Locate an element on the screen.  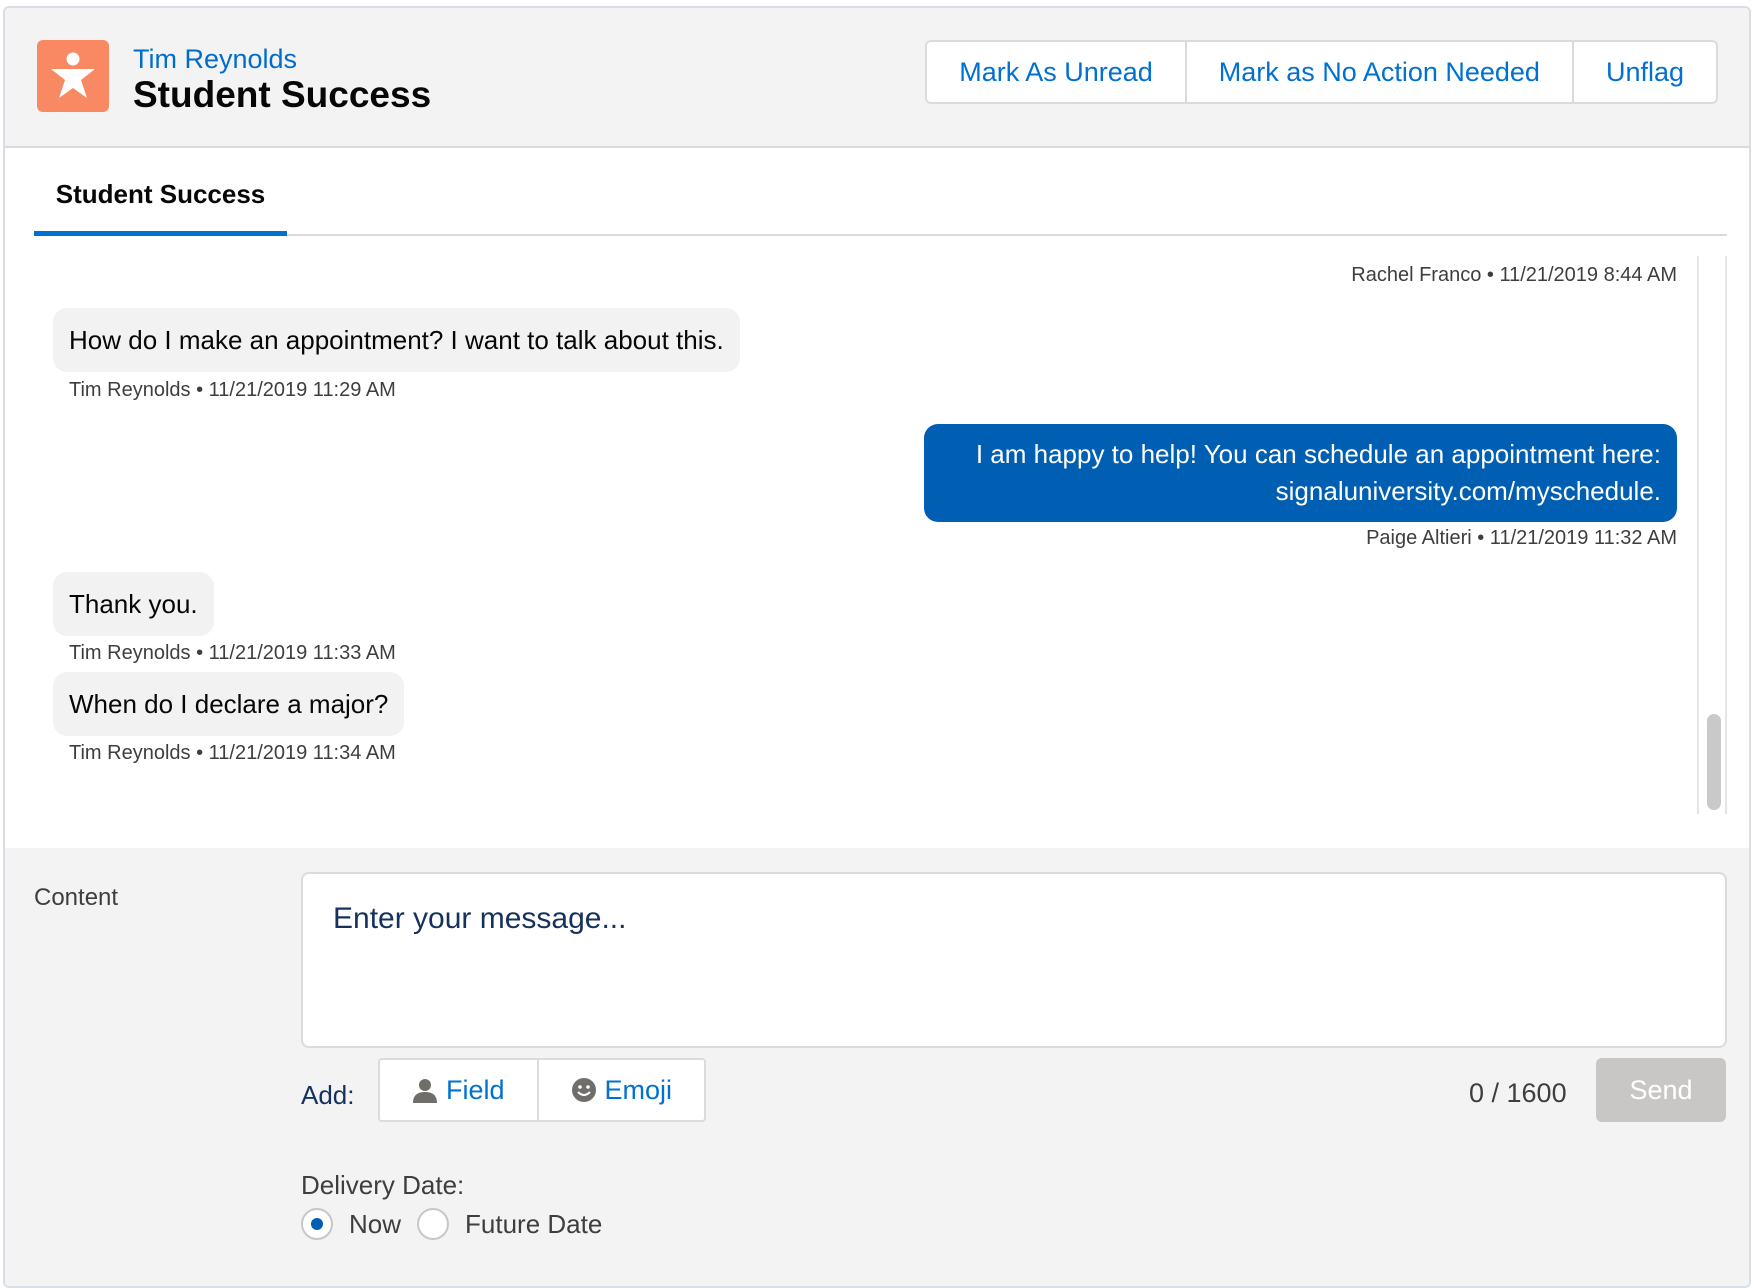
tab-bar: Student Success is located at coordinates (880, 197).